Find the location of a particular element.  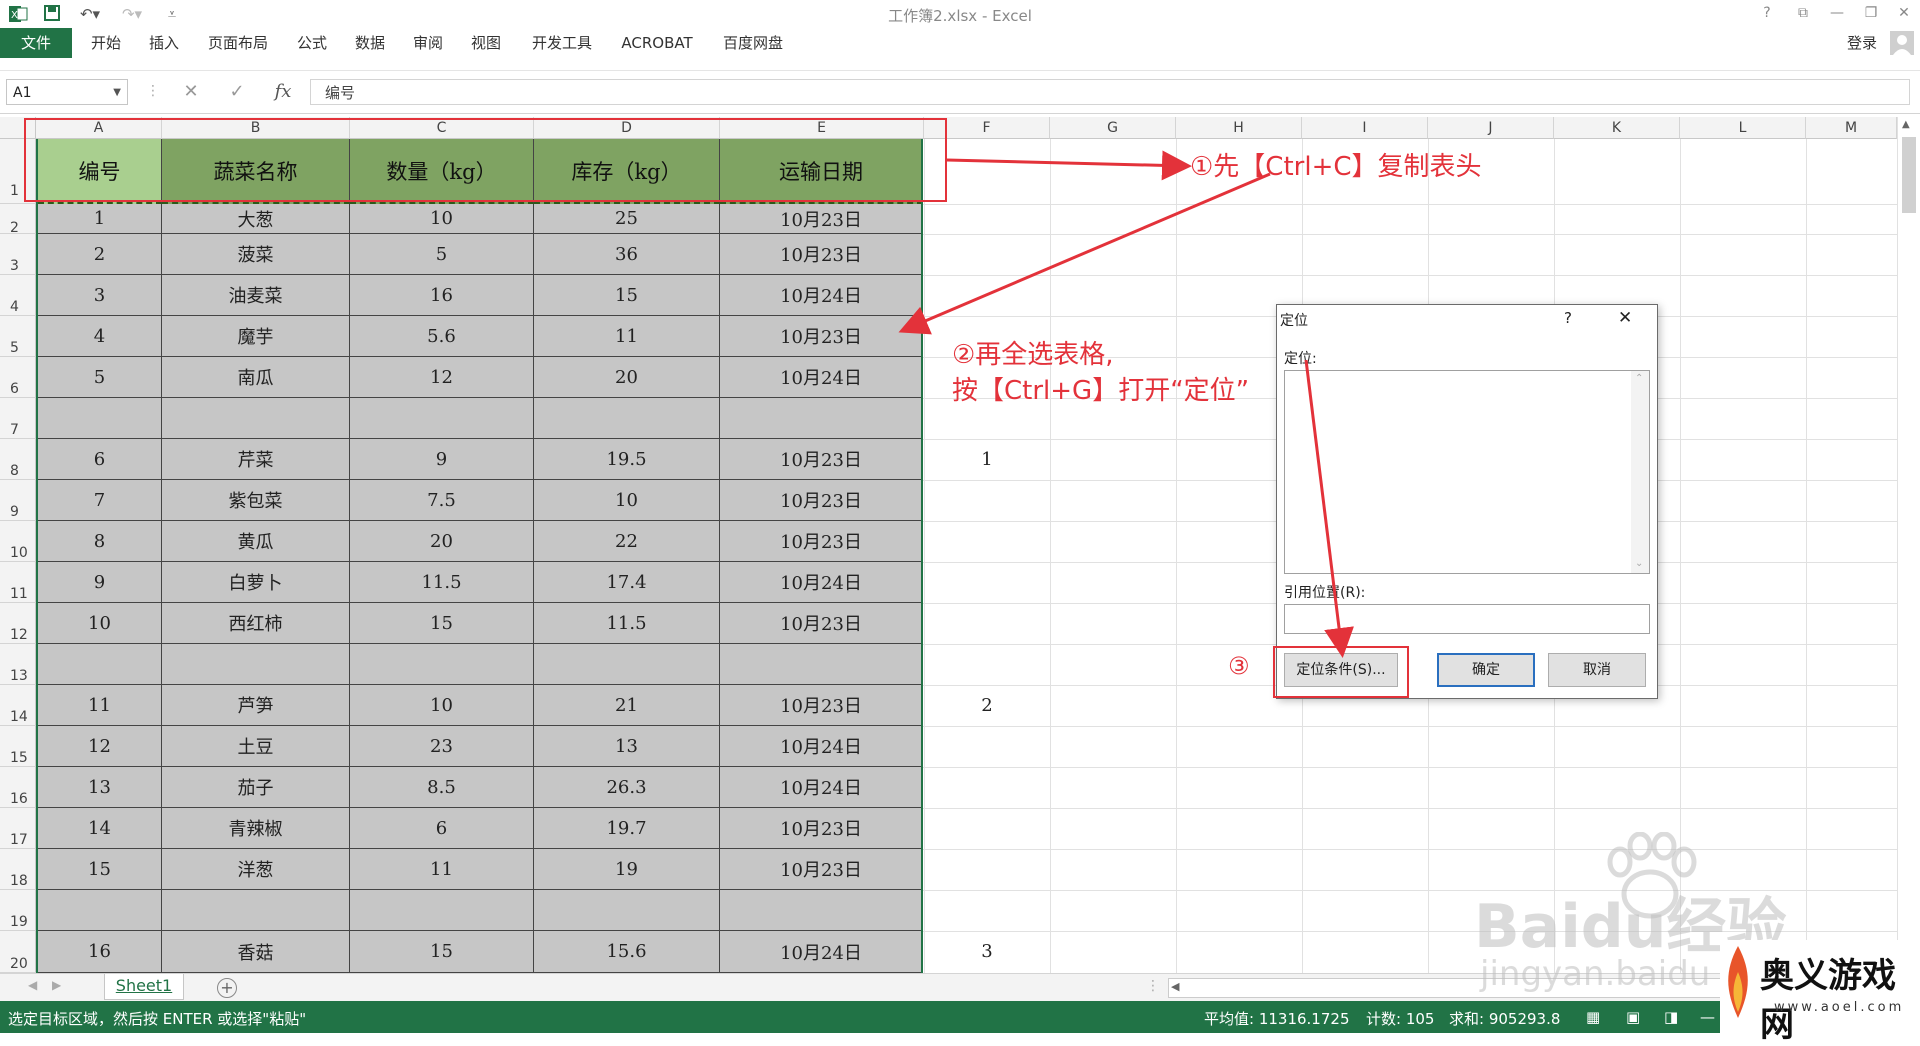

annotation-step1: ①先【Ctrl+C】复制表头 is located at coordinates (1336, 167).